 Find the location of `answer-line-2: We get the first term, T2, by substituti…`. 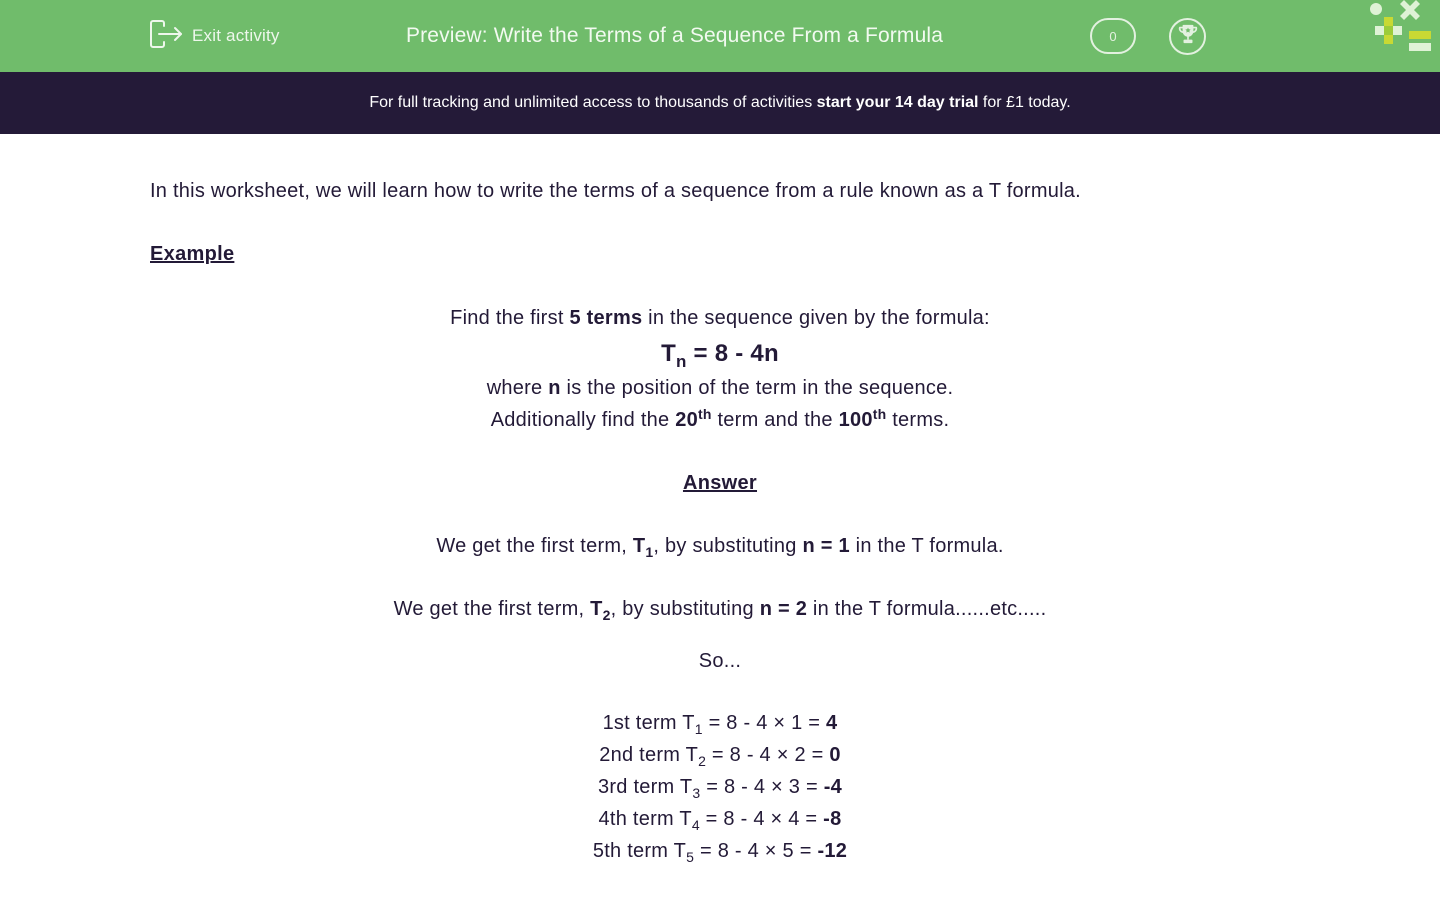

answer-line-2: We get the first term, T2, by substituti… is located at coordinates (720, 610).